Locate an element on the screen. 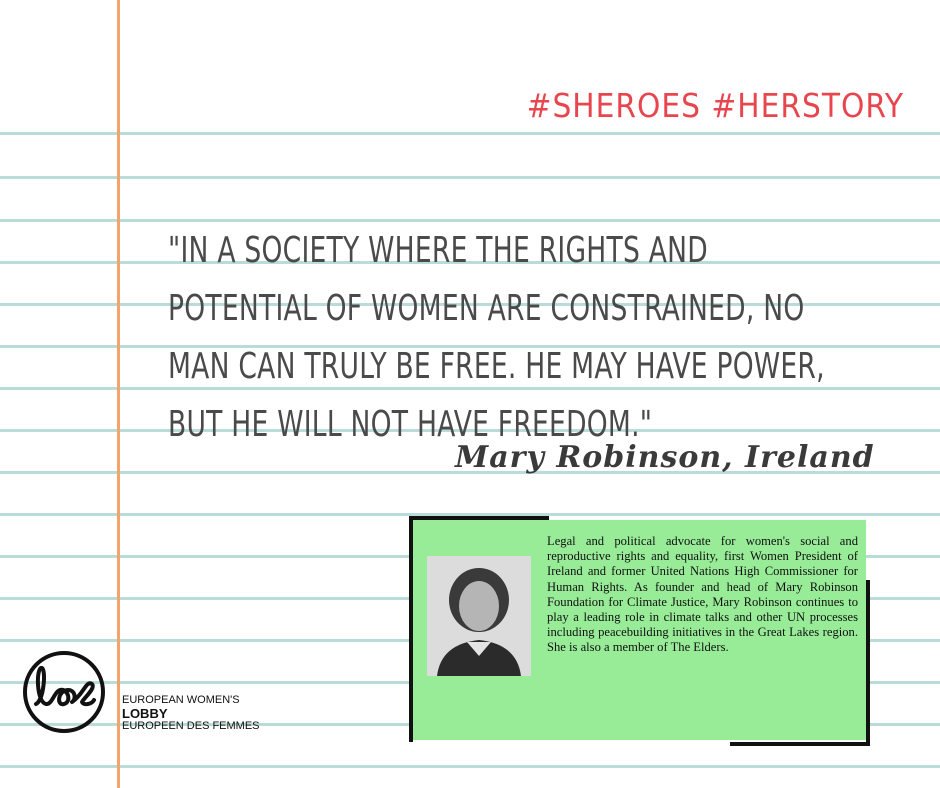 The image size is (940, 788). hashtags: #SHEROES #HERSTORY is located at coordinates (715, 105).